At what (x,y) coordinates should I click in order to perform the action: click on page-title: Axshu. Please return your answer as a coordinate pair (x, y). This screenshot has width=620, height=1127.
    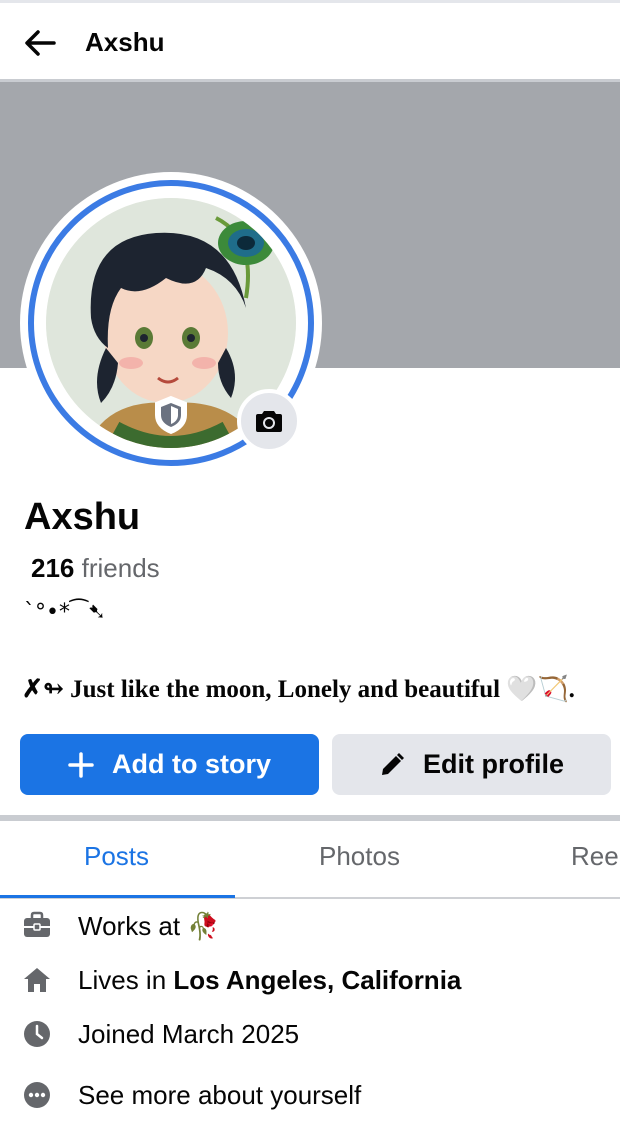
    Looking at the image, I should click on (125, 42).